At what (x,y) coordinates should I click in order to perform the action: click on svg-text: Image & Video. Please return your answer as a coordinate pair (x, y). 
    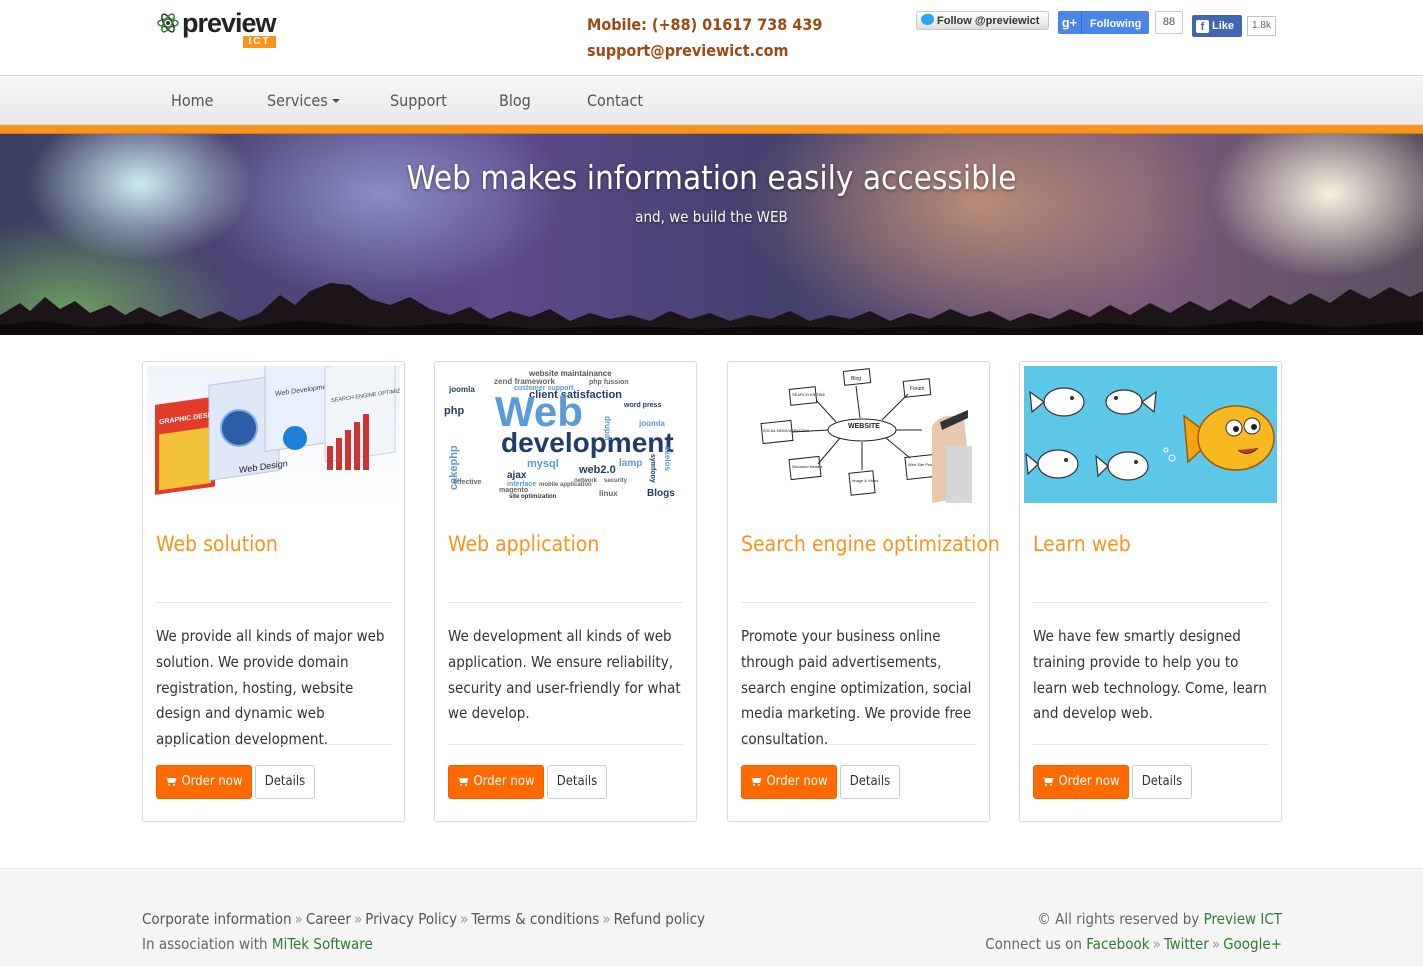
    Looking at the image, I should click on (865, 480).